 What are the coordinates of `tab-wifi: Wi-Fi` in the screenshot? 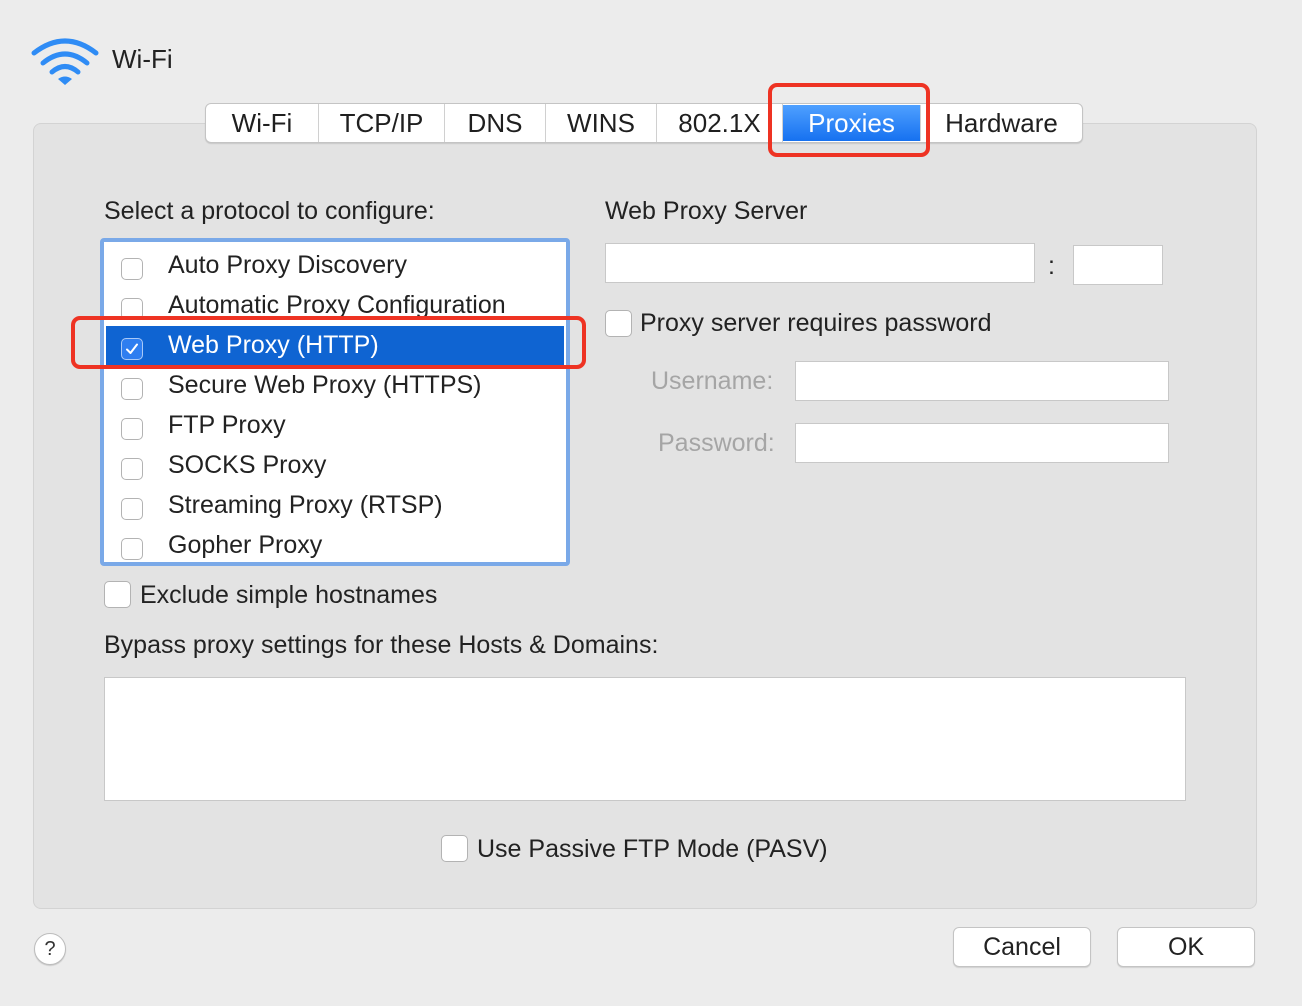 It's located at (262, 123).